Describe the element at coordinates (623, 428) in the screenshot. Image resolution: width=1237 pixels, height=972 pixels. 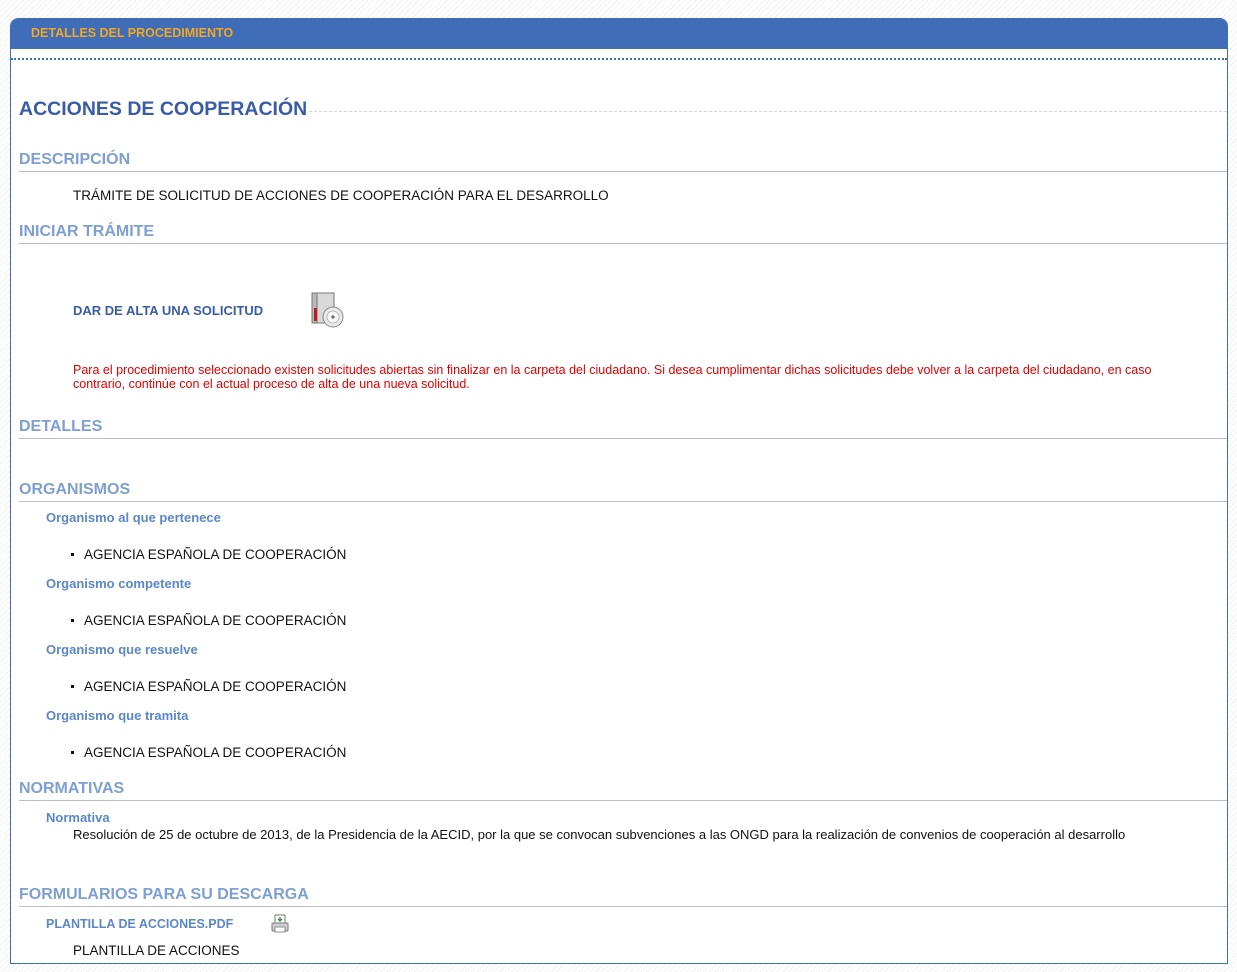
I see `section-detalles: DETALLES` at that location.